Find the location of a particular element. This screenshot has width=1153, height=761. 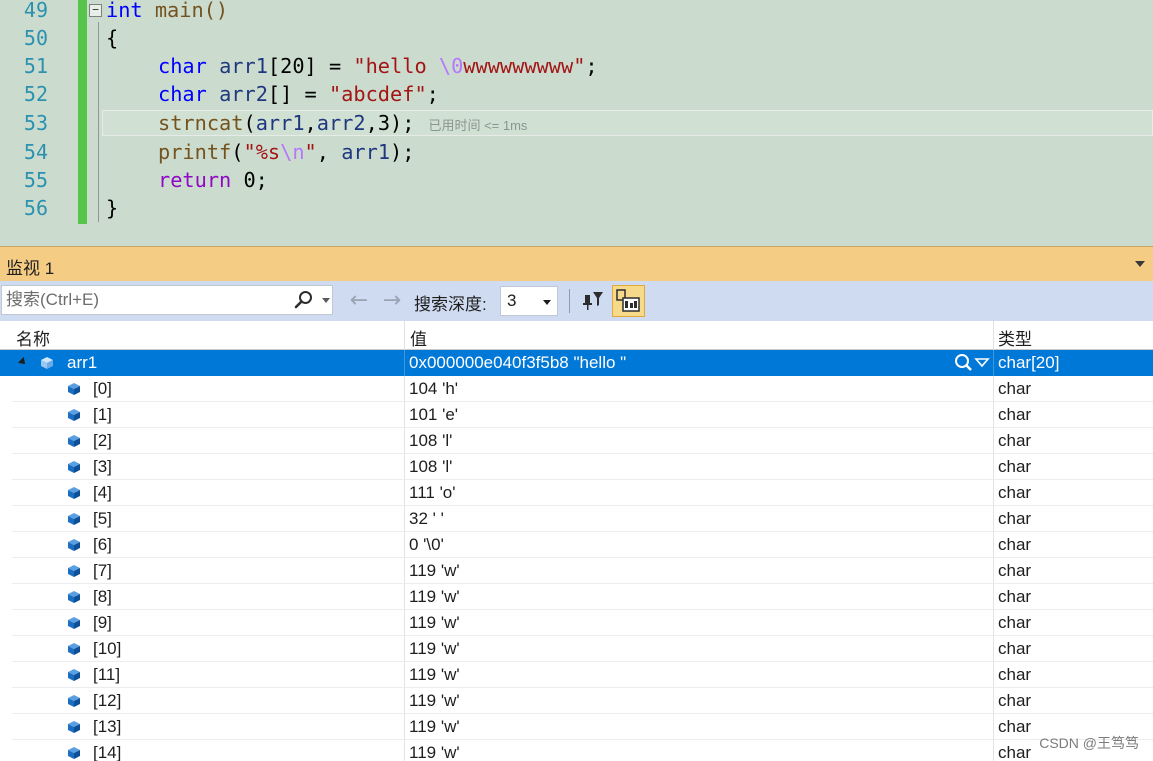

watch-row-element: [8] 119 'w' char is located at coordinates (576, 597).